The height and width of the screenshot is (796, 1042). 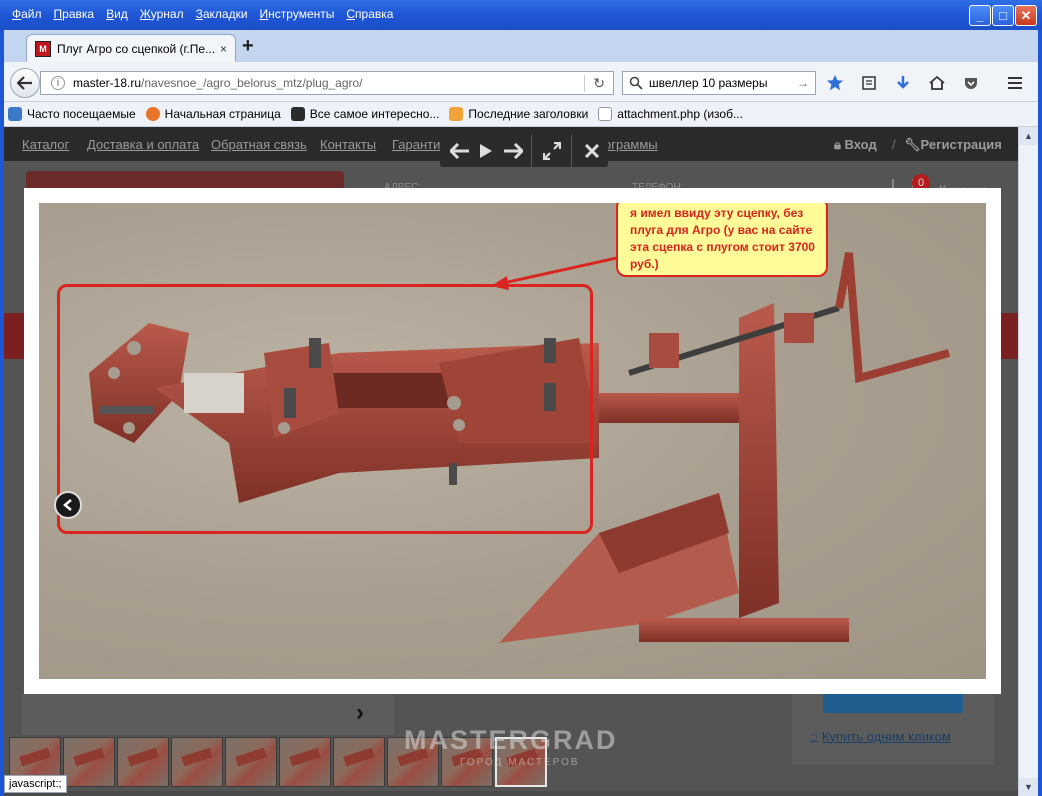 I want to click on bookmark-star-icon, so click(x=835, y=83).